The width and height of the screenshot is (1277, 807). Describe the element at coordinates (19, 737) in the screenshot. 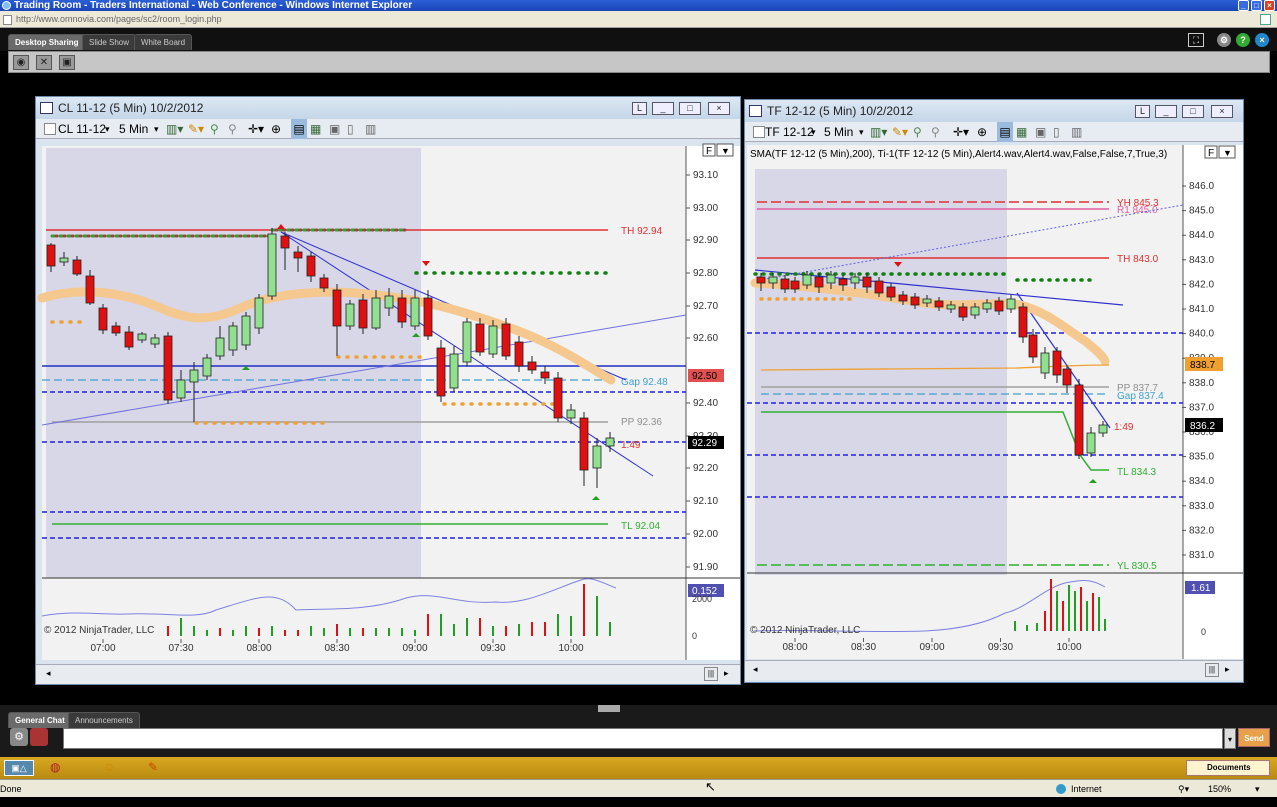

I see `chat-settings-icon: ⚙` at that location.